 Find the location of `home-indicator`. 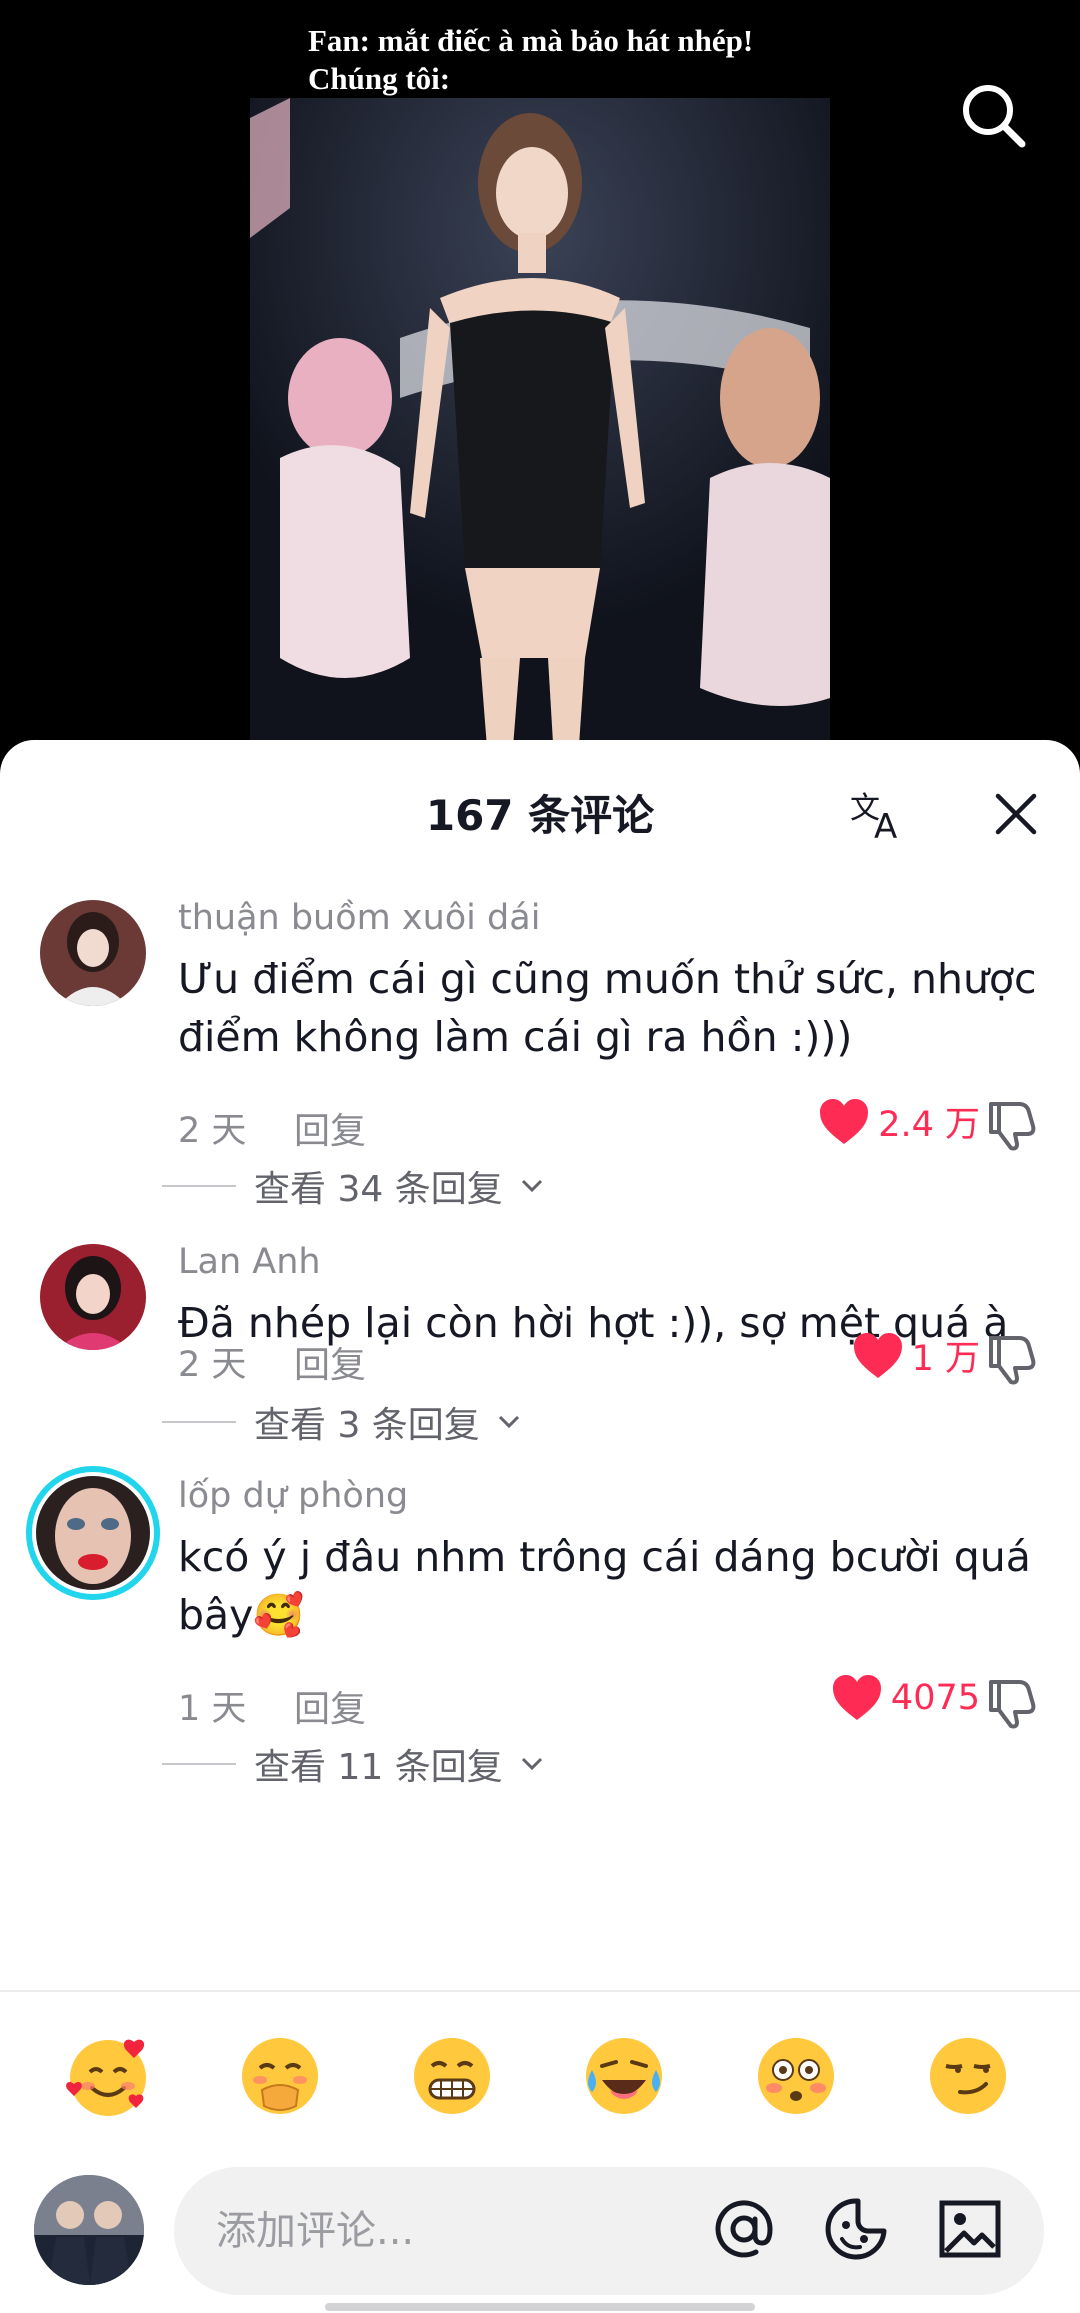

home-indicator is located at coordinates (540, 2307).